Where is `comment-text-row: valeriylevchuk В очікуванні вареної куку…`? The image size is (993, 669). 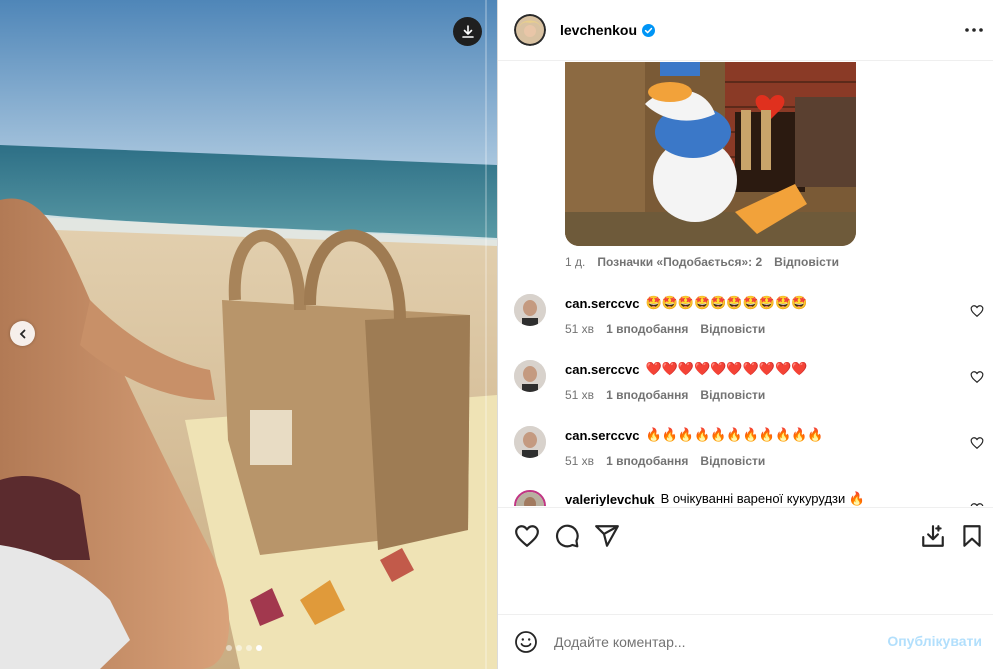
comment-text-row: valeriylevchuk В очікуванні вареної куку… is located at coordinates (715, 498).